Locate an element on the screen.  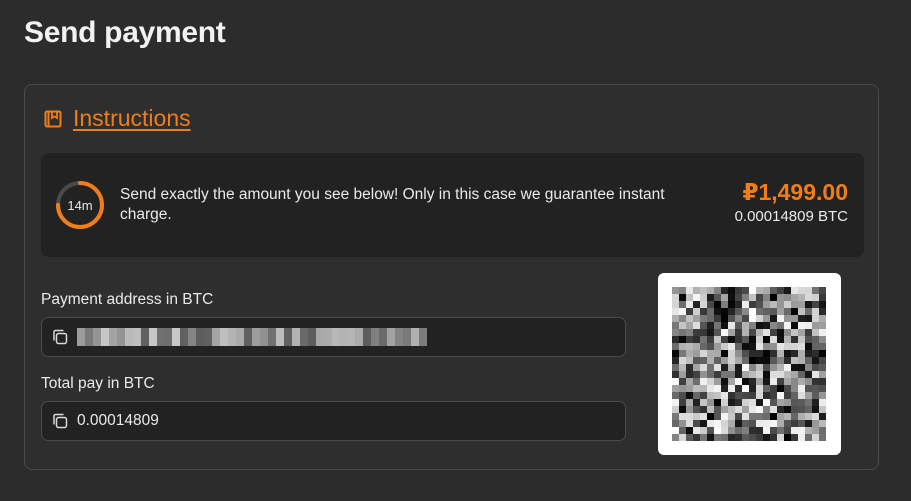
address-field is located at coordinates (333, 337).